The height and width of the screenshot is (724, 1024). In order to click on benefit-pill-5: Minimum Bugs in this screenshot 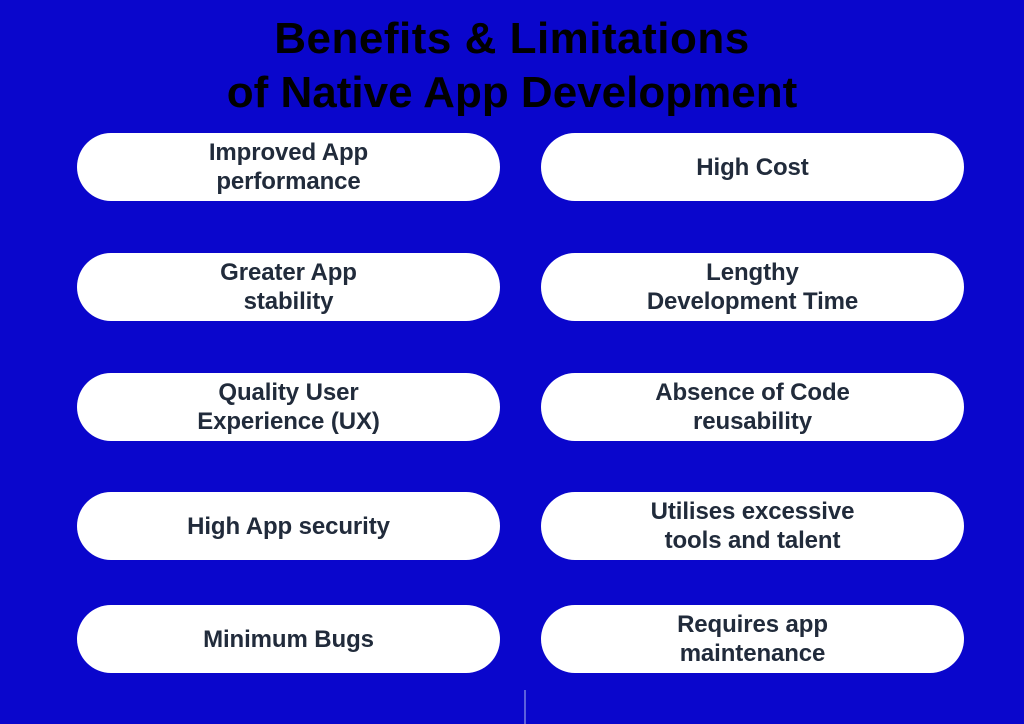, I will do `click(288, 639)`.